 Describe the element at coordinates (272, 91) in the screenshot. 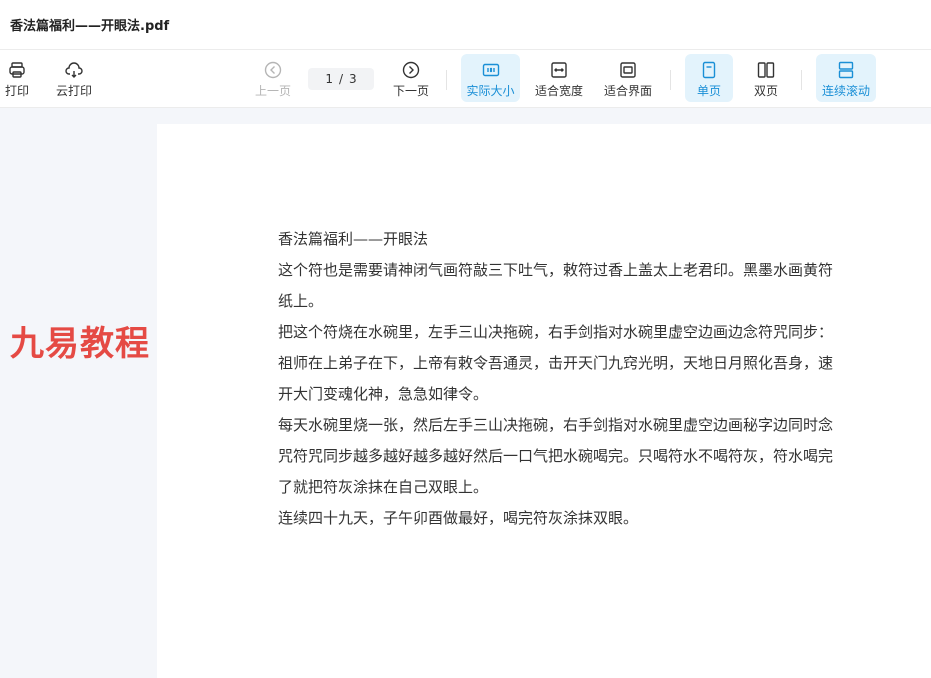

I see `prev-page-label: 上一页` at that location.